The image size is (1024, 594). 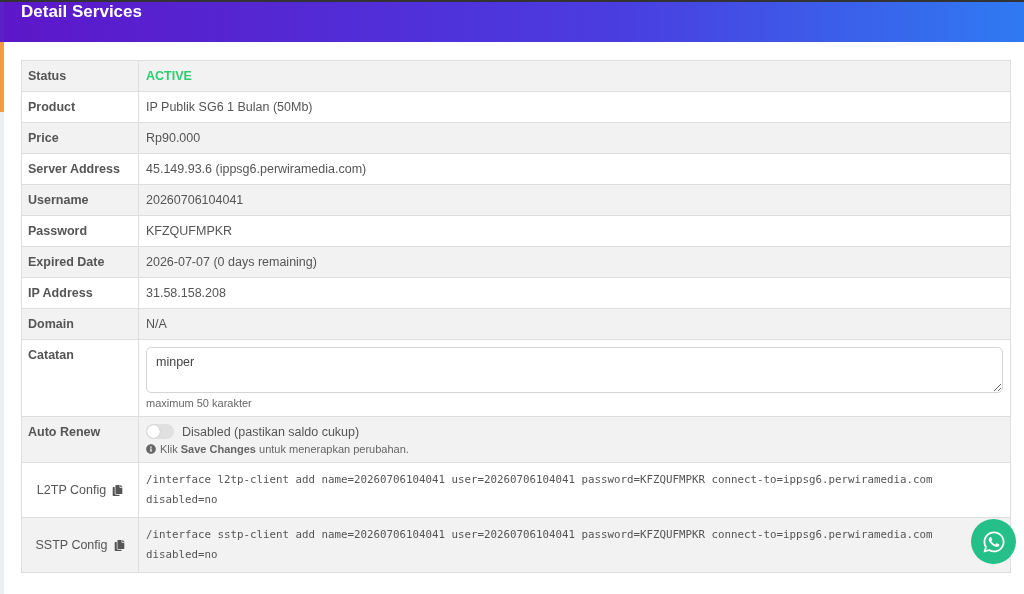 I want to click on row-label: SSTP Config, so click(x=71, y=545).